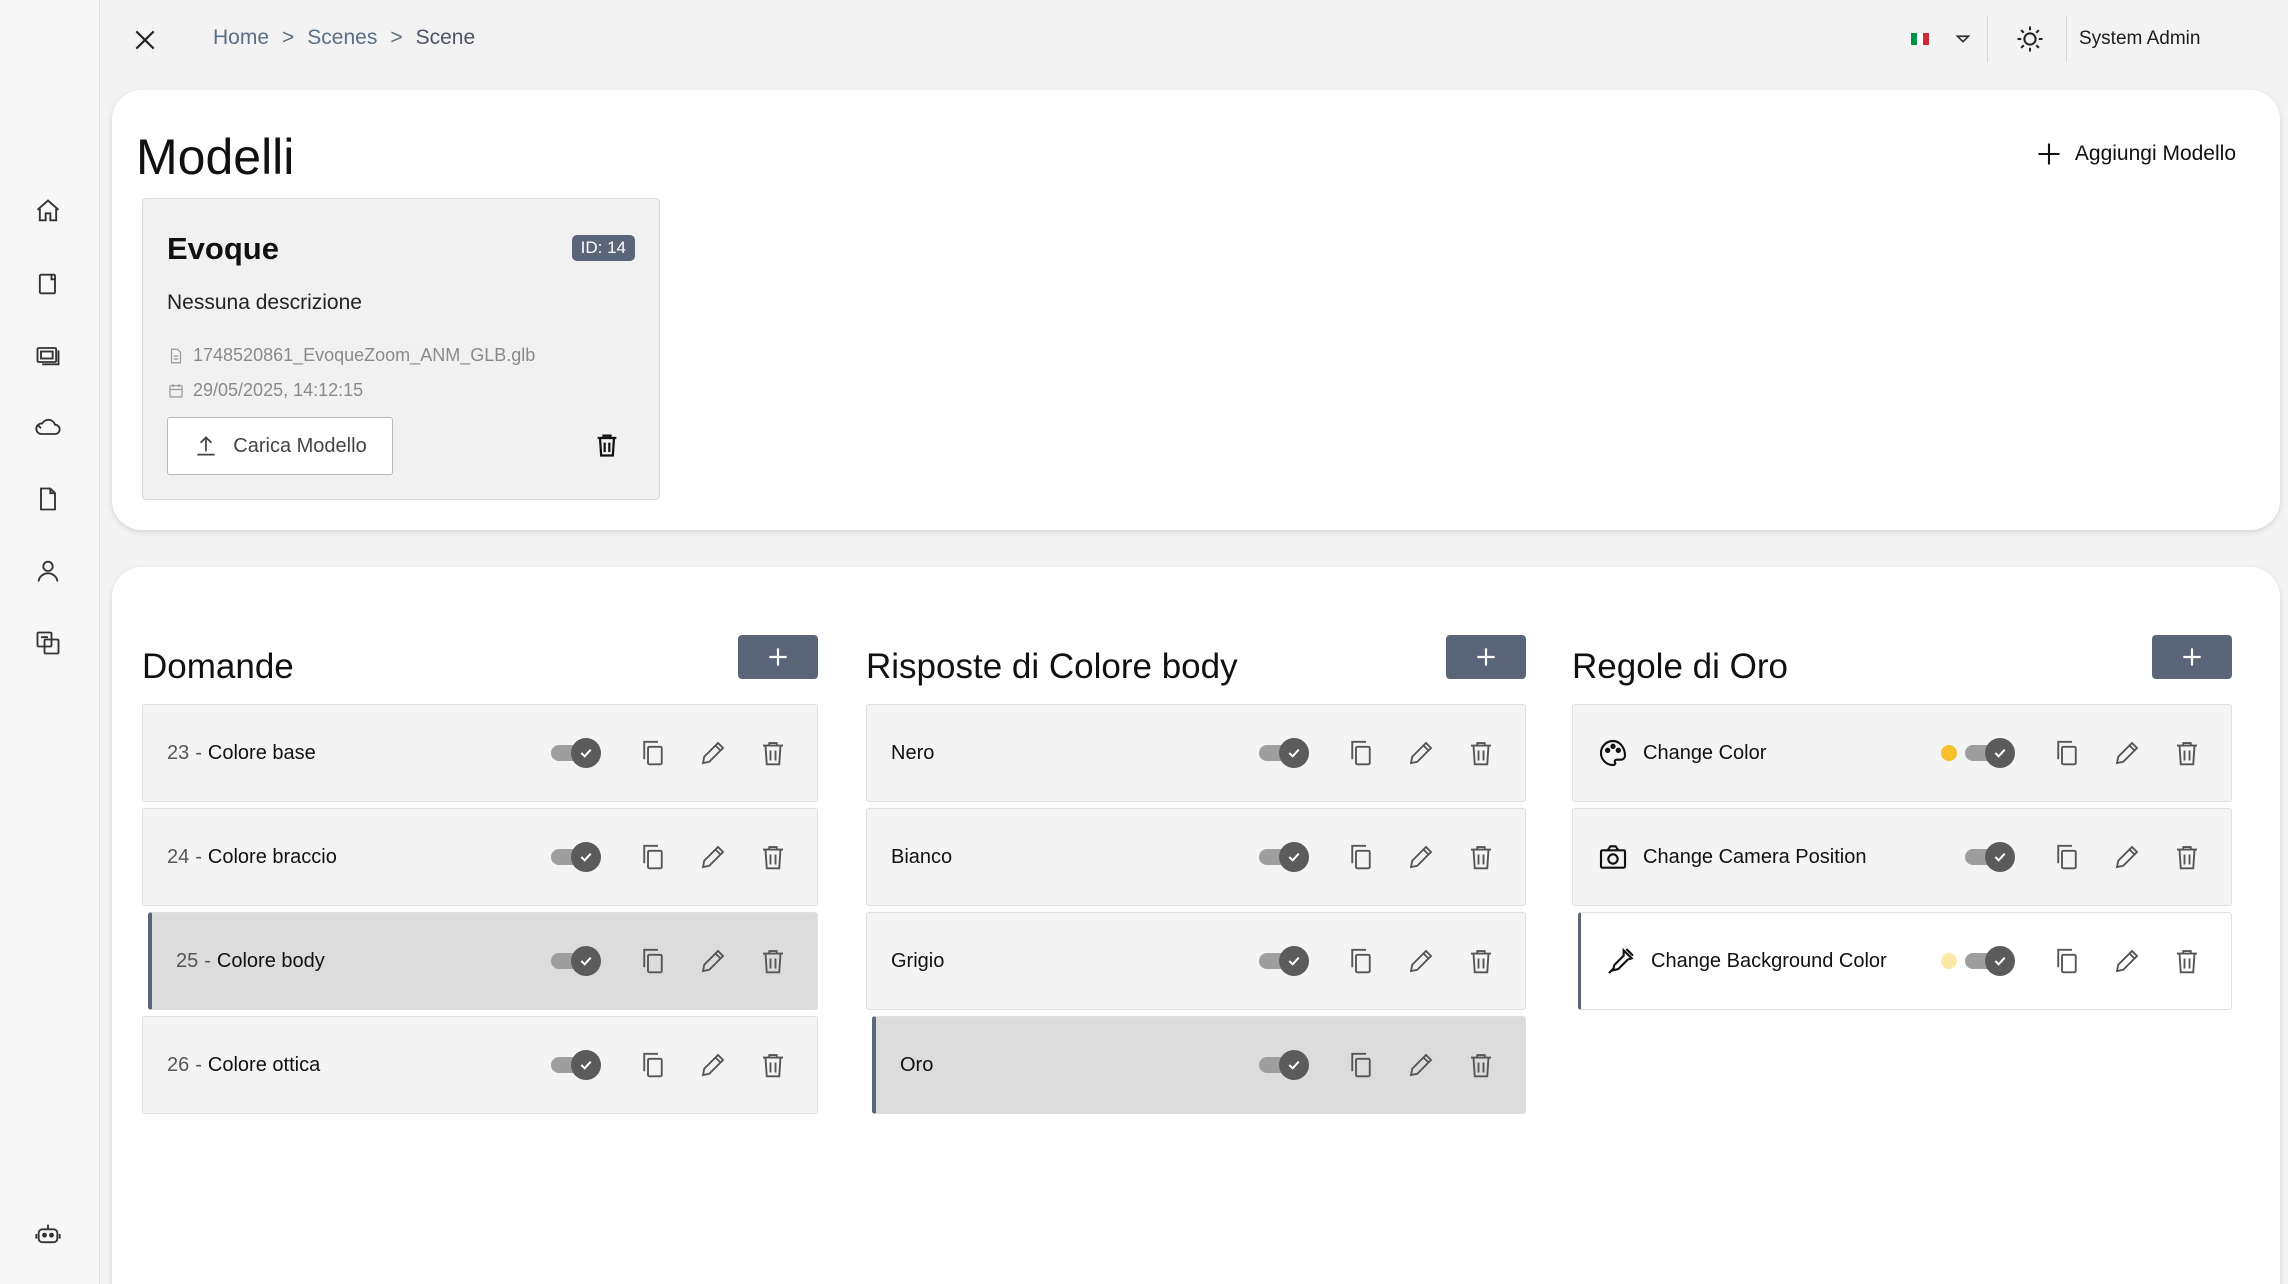 The height and width of the screenshot is (1284, 2288). Describe the element at coordinates (778, 657) in the screenshot. I see `add-question-button` at that location.